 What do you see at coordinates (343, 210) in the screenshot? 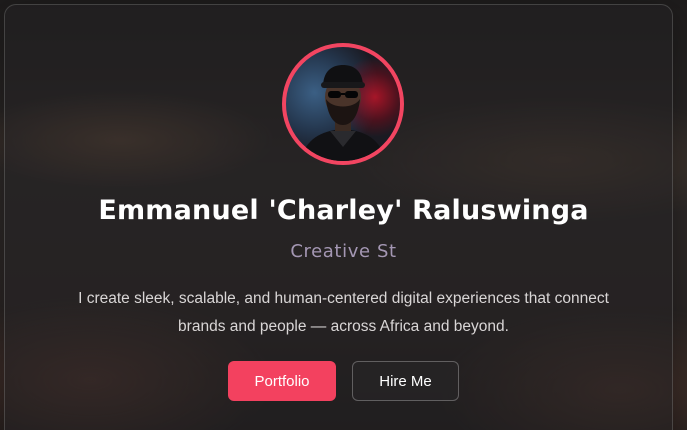
I see `profile-name: Emmanuel 'Charley' Raluswinga` at bounding box center [343, 210].